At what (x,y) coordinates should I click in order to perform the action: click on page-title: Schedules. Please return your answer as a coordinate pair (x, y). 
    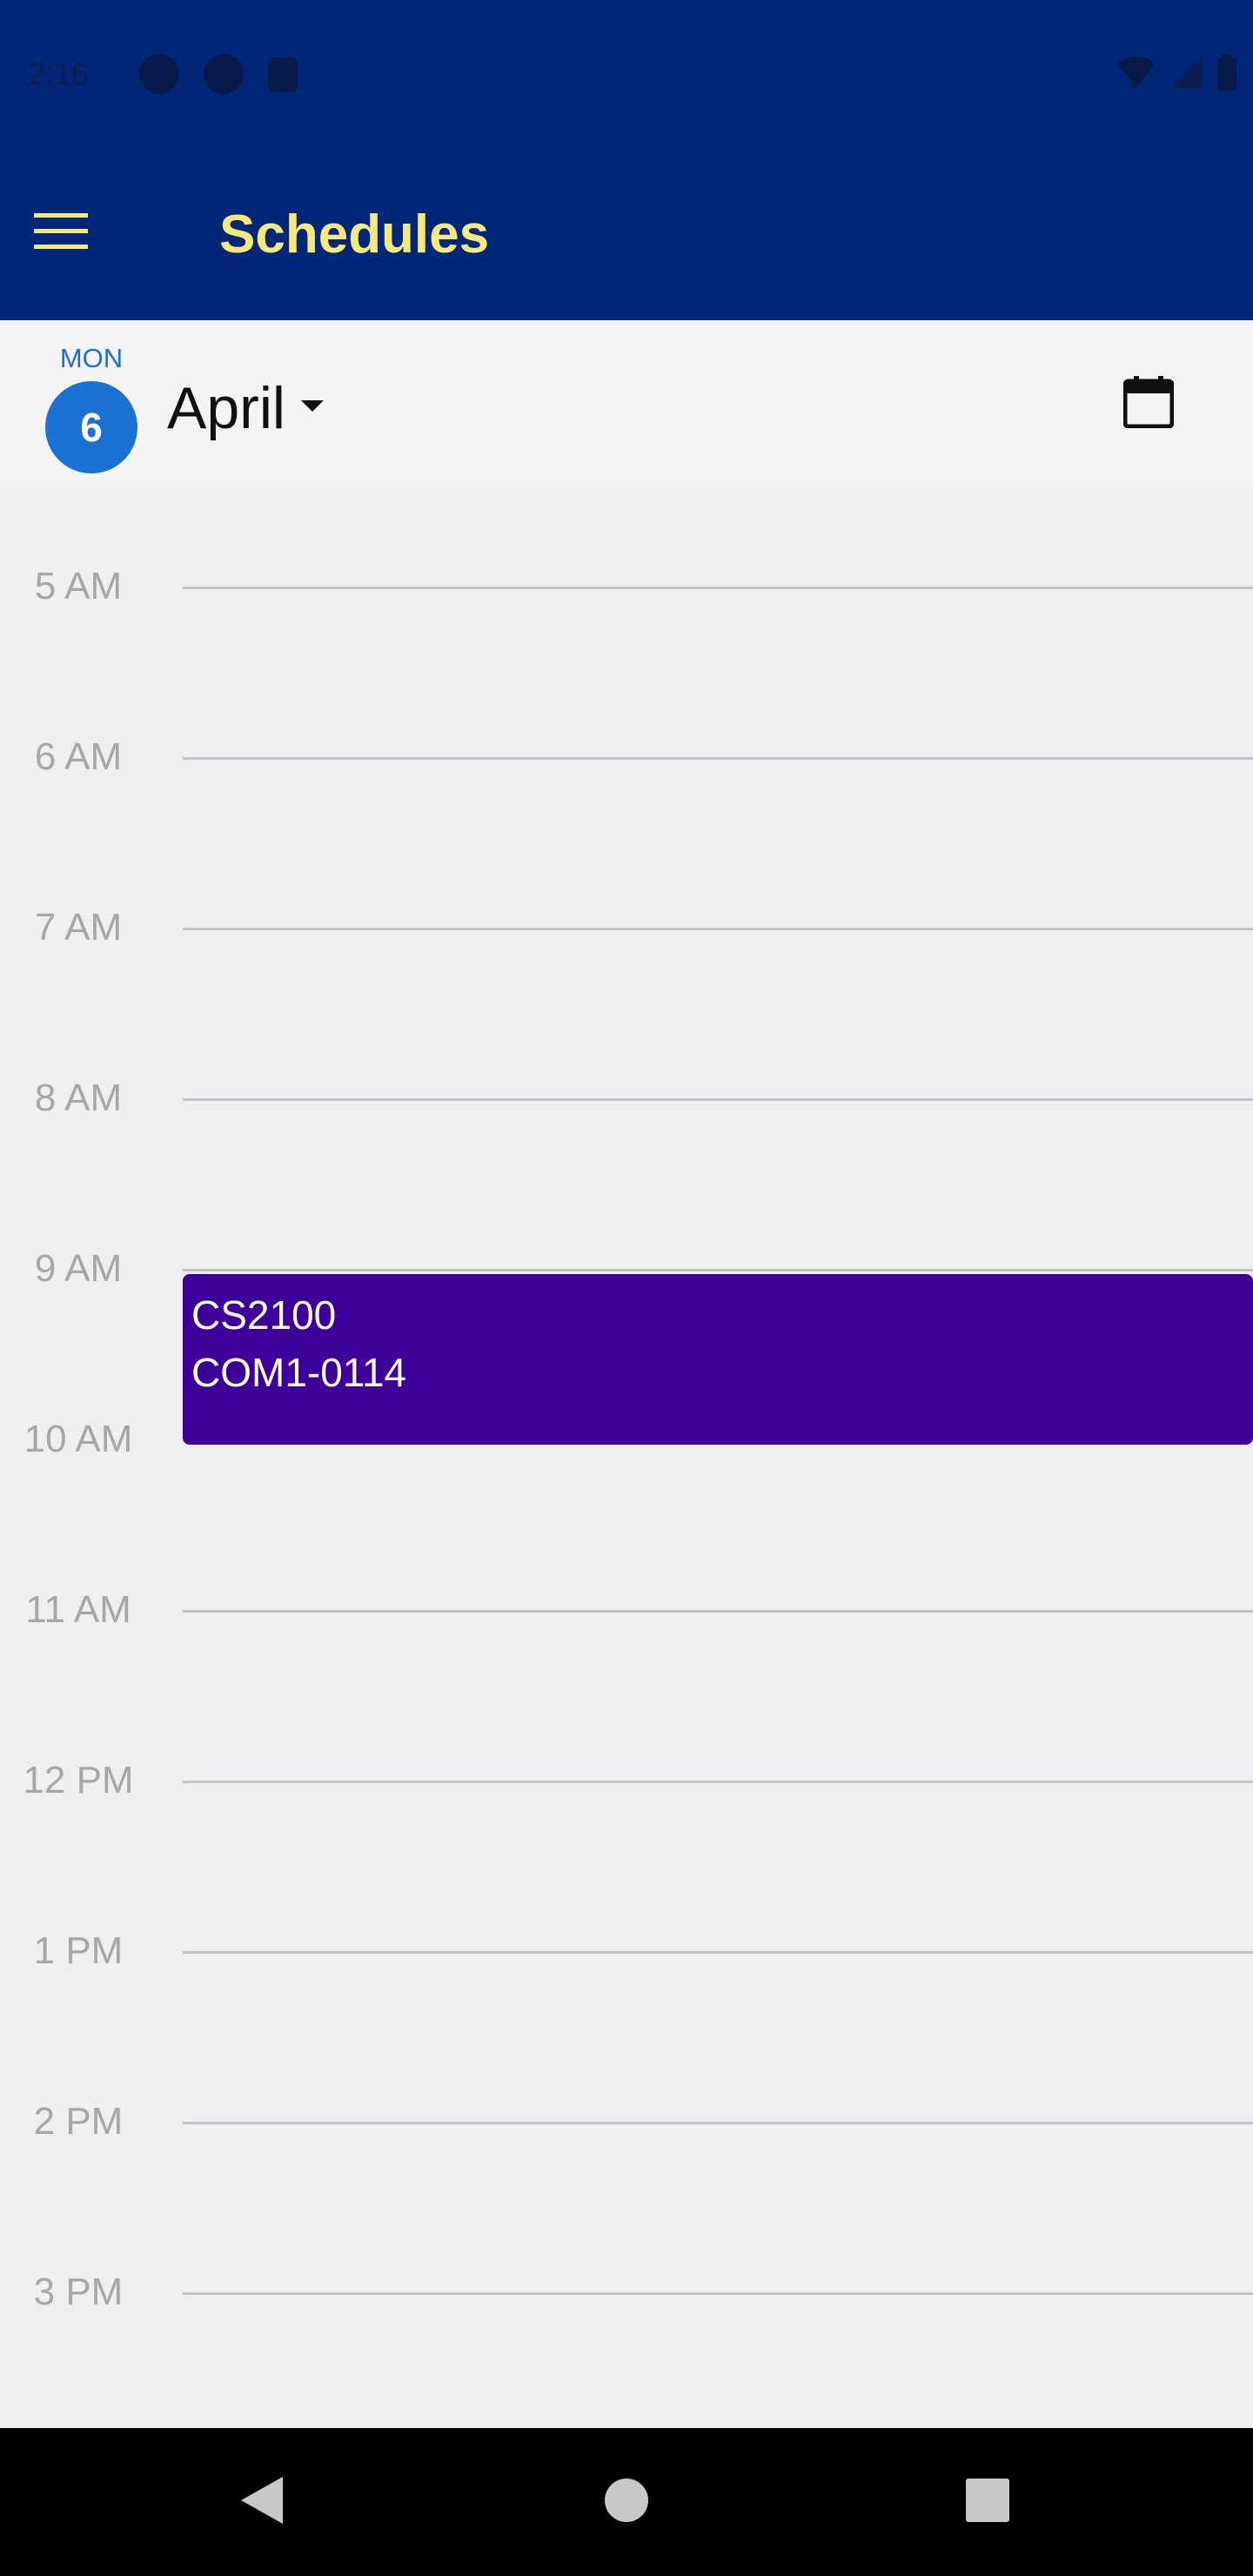
    Looking at the image, I should click on (354, 235).